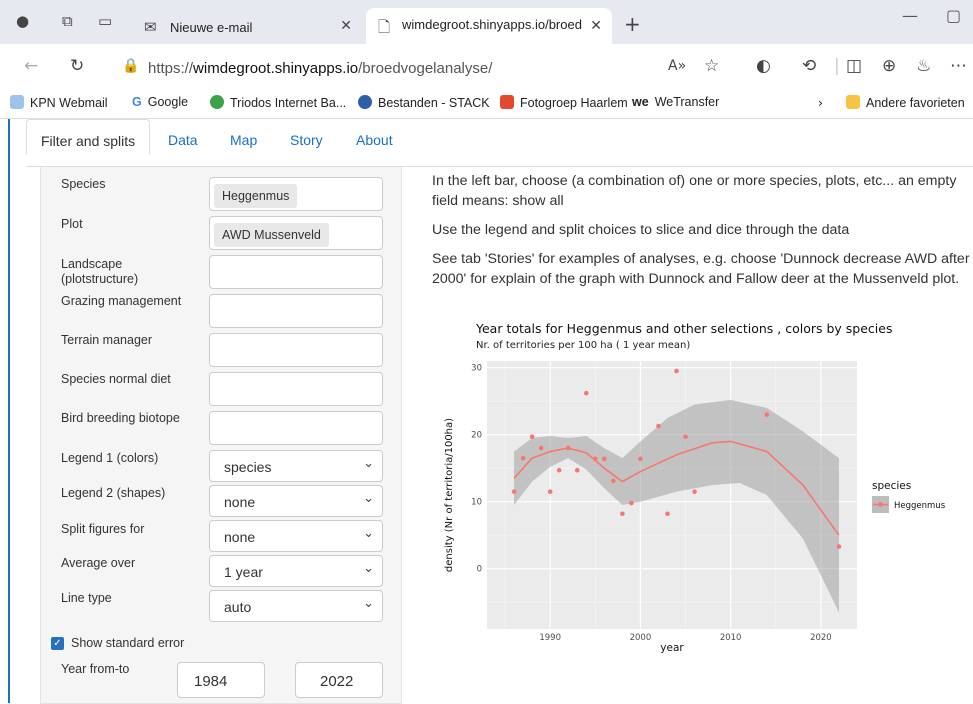 The width and height of the screenshot is (973, 704). What do you see at coordinates (88, 137) in the screenshot?
I see `tab-filter-and-splits: Filter and splits` at bounding box center [88, 137].